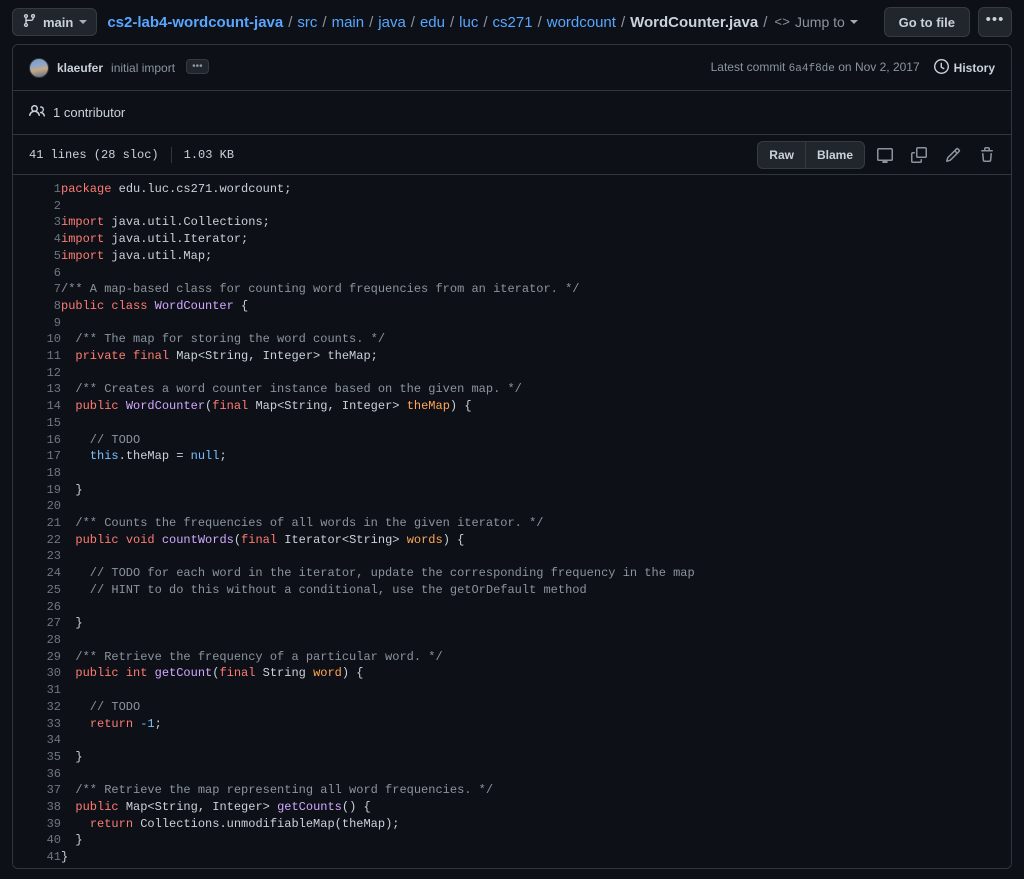  What do you see at coordinates (812, 69) in the screenshot?
I see `commit-sha: 6a4f8de` at bounding box center [812, 69].